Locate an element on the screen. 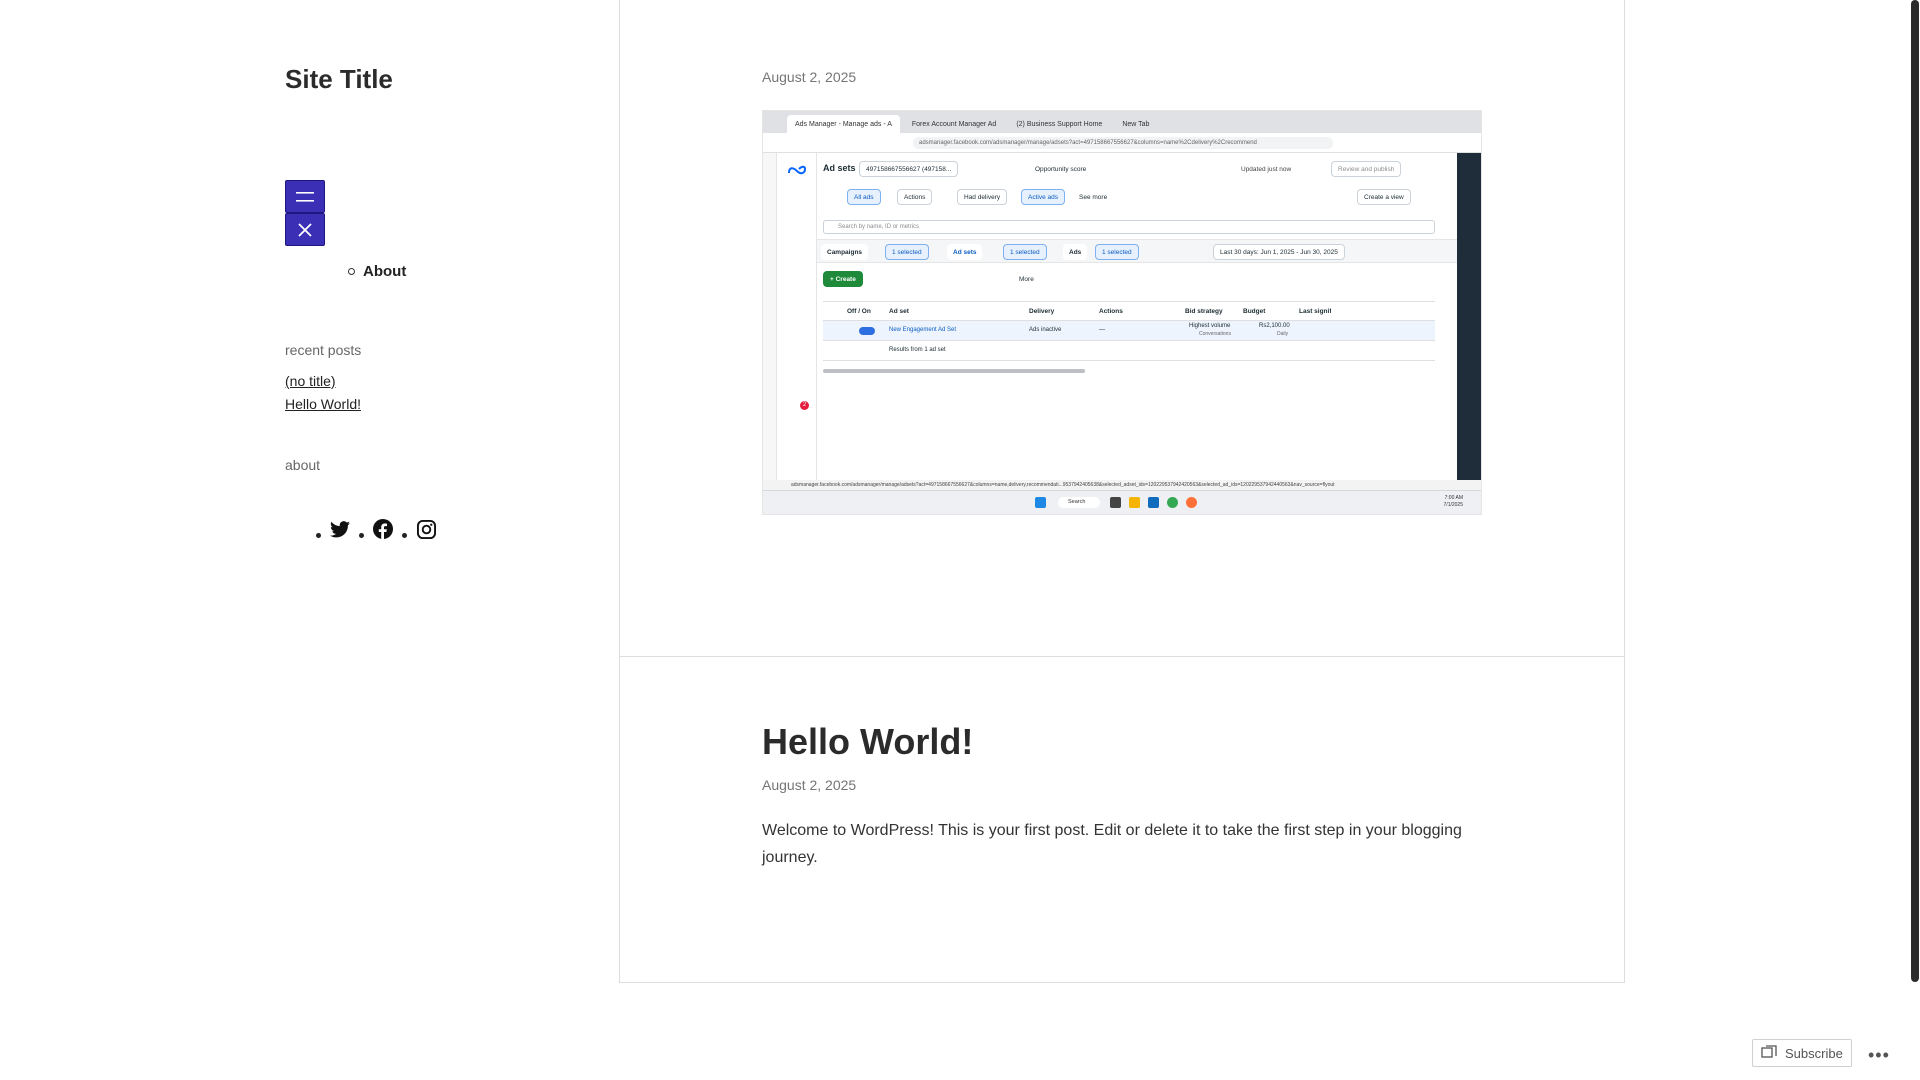 This screenshot has height=1080, width=1920. taskbar-search: Search is located at coordinates (1079, 502).